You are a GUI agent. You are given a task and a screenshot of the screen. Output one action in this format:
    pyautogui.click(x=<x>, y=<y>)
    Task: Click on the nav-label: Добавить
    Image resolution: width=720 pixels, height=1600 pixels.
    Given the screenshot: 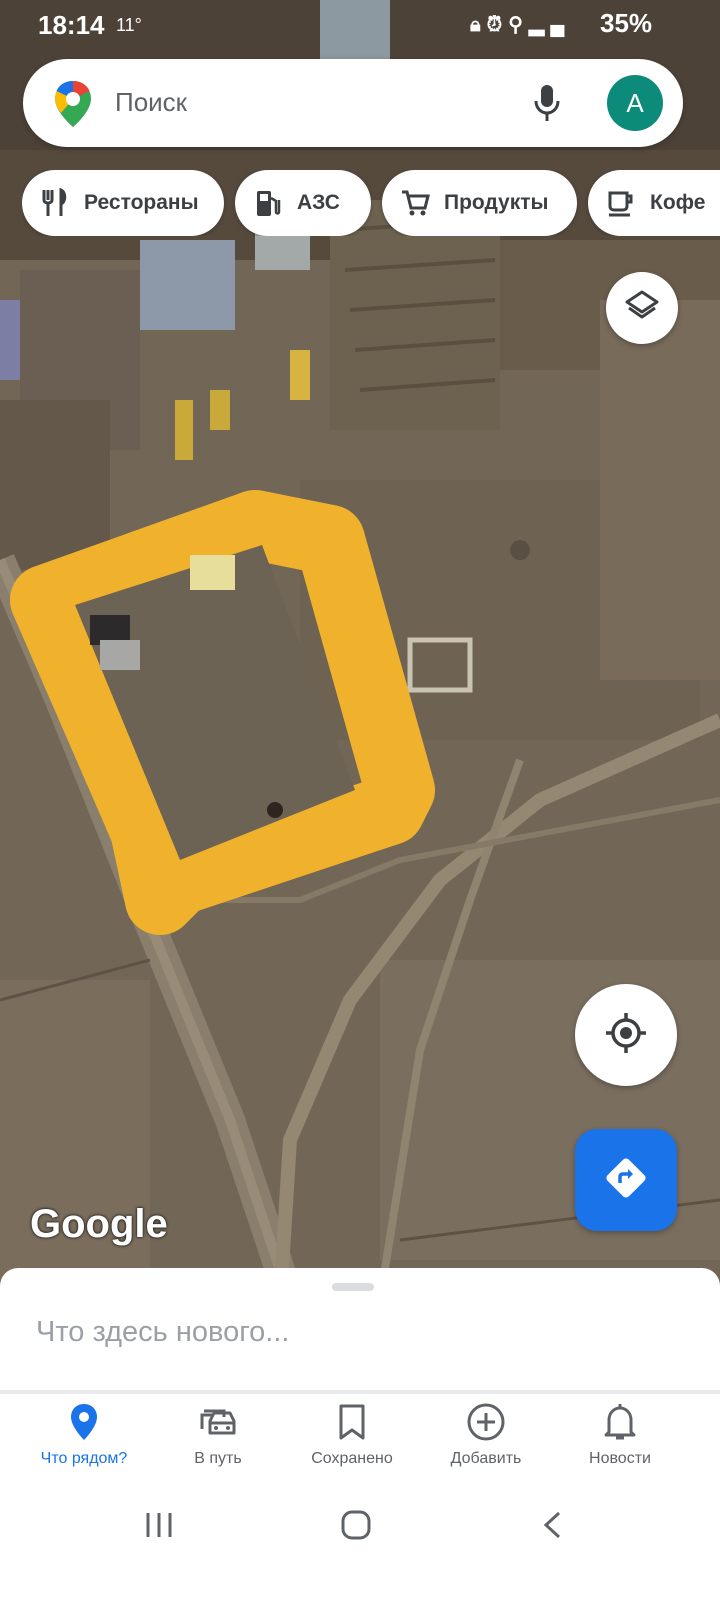 What is the action you would take?
    pyautogui.click(x=486, y=1458)
    